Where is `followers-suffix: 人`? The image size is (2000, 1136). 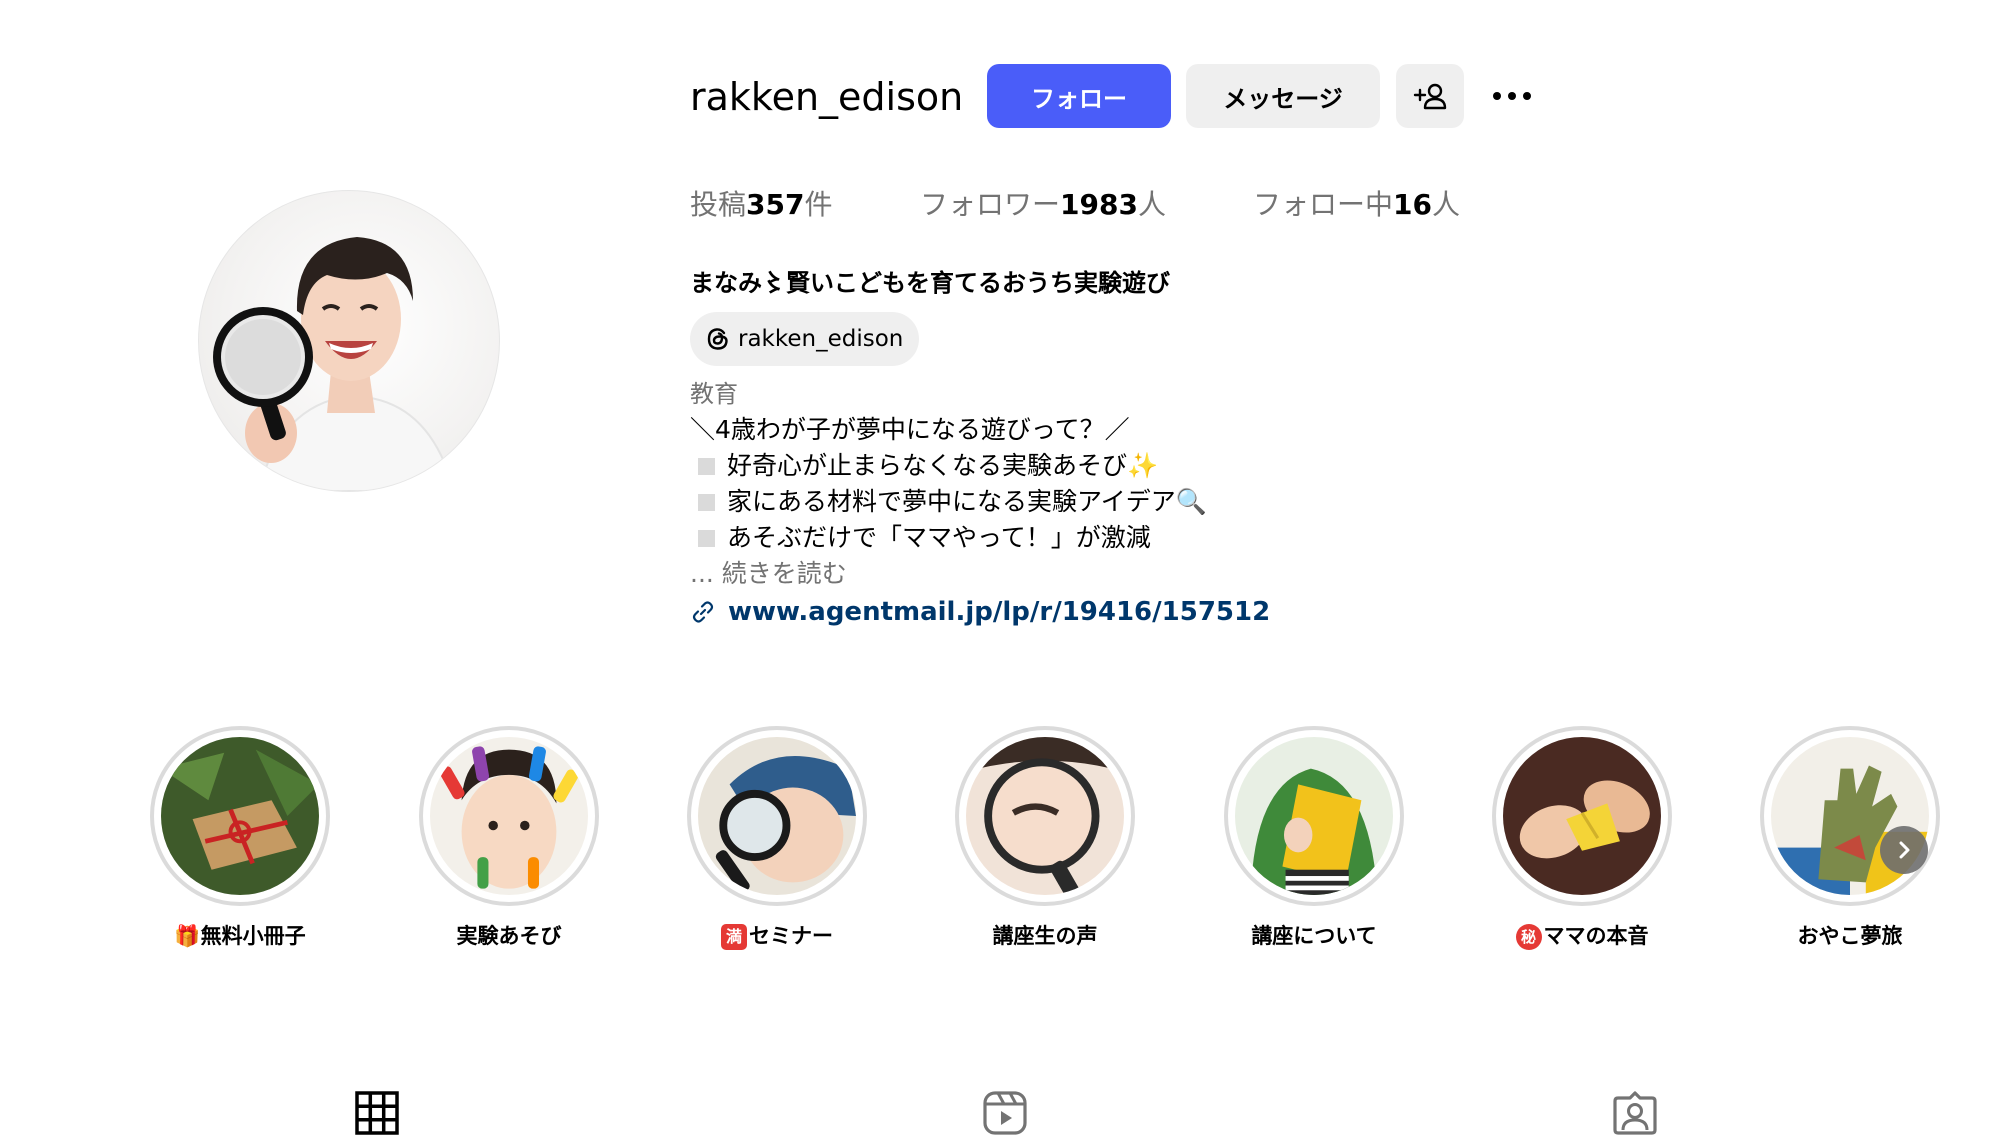
followers-suffix: 人 is located at coordinates (1151, 204).